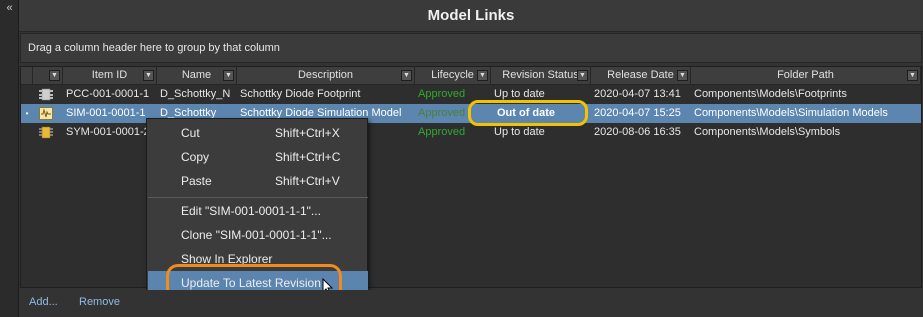  I want to click on row-indicator-header, so click(27, 76).